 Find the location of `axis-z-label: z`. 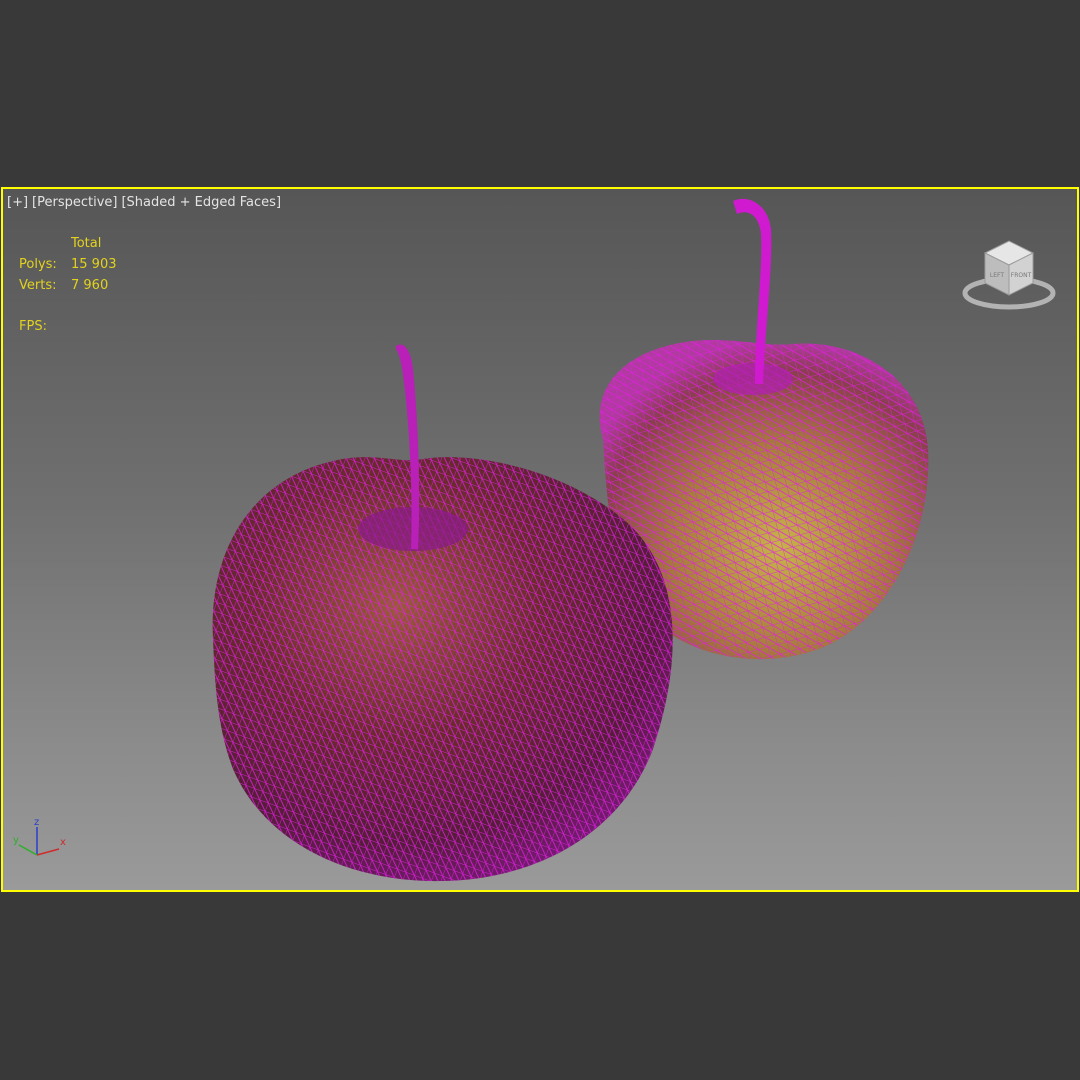

axis-z-label: z is located at coordinates (36, 822).